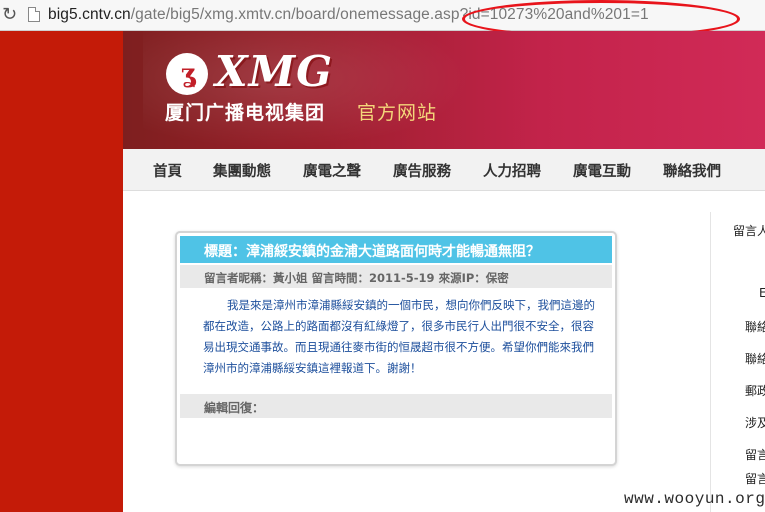 The width and height of the screenshot is (765, 512). I want to click on logo-swirl-icon: ʓ, so click(188, 74).